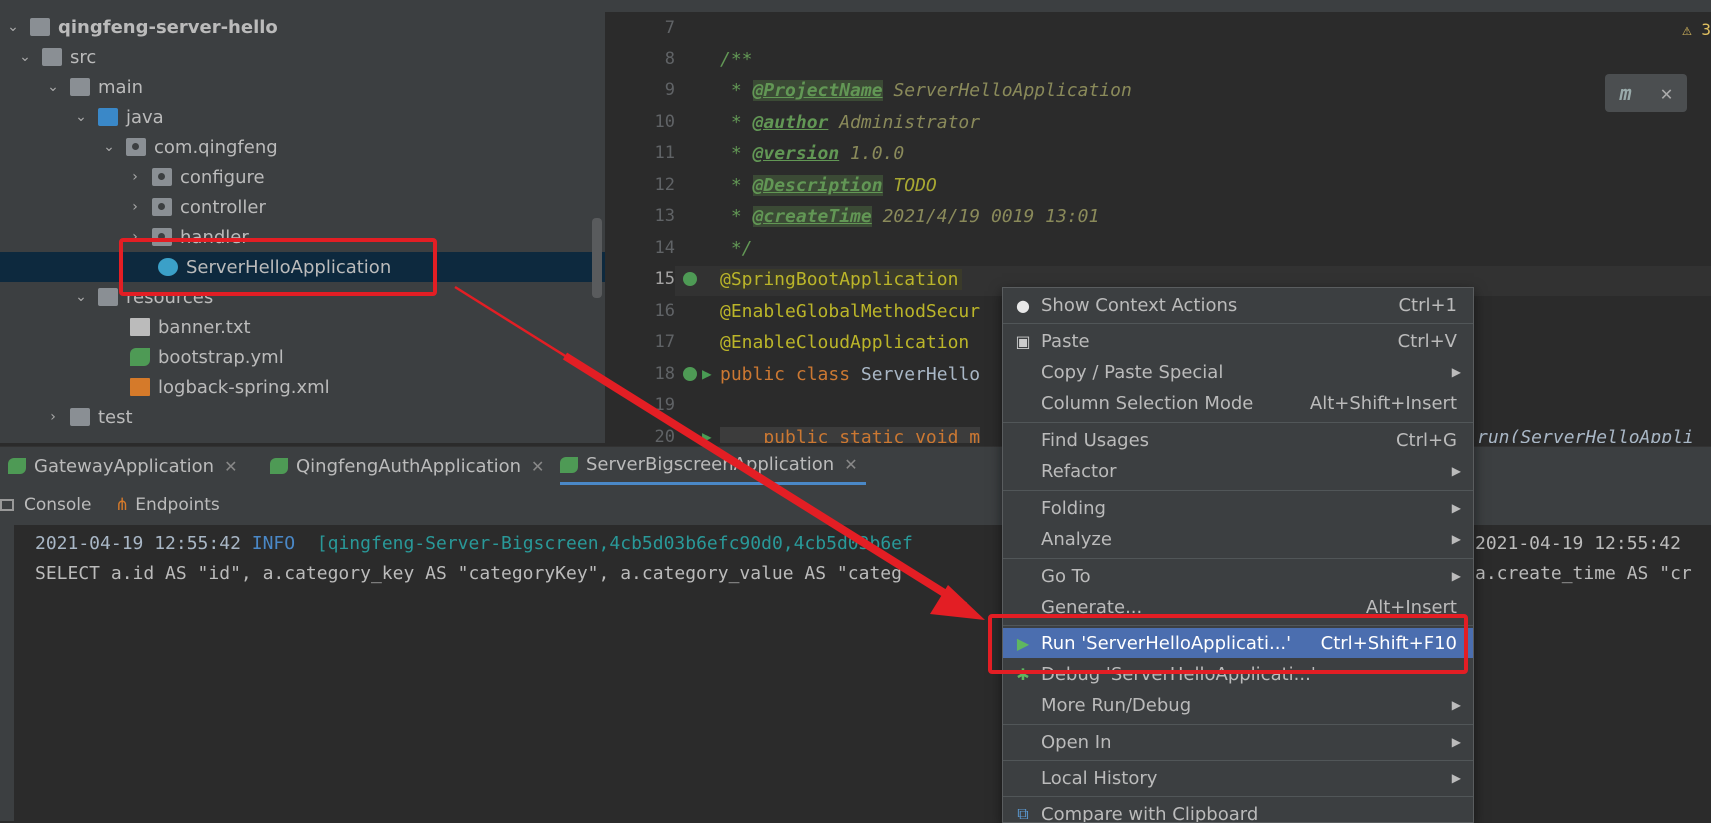 This screenshot has width=1711, height=823. I want to click on code-line-11: * @version 1.0.0, so click(812, 153).